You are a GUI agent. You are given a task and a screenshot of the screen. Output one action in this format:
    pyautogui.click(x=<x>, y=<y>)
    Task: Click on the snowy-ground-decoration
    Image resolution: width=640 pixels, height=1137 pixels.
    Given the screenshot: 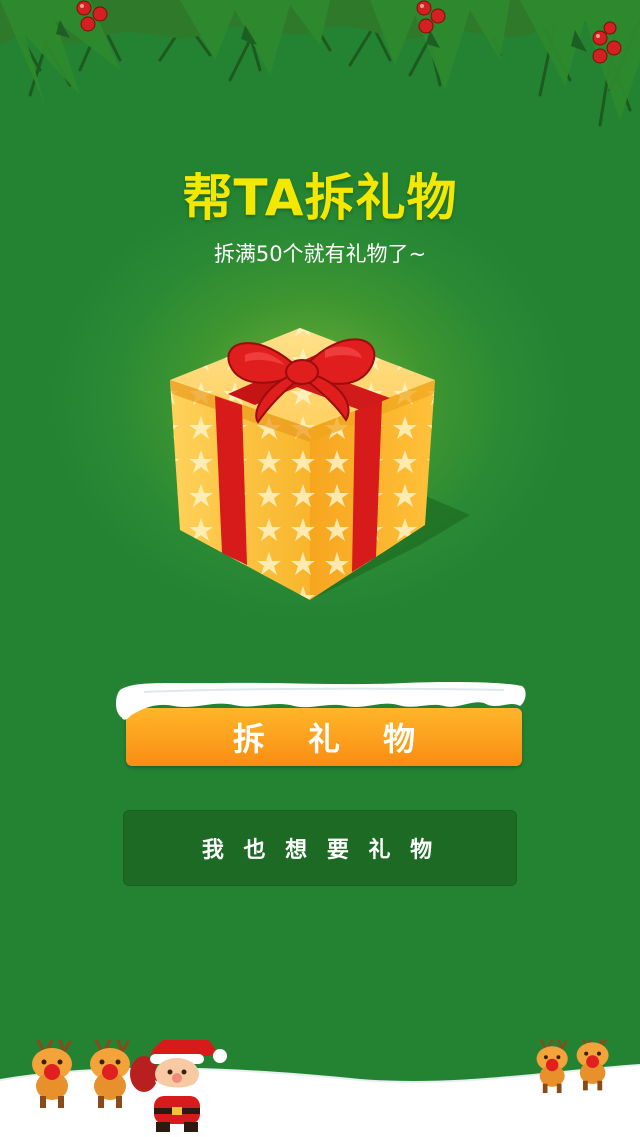 What is the action you would take?
    pyautogui.click(x=320, y=1088)
    